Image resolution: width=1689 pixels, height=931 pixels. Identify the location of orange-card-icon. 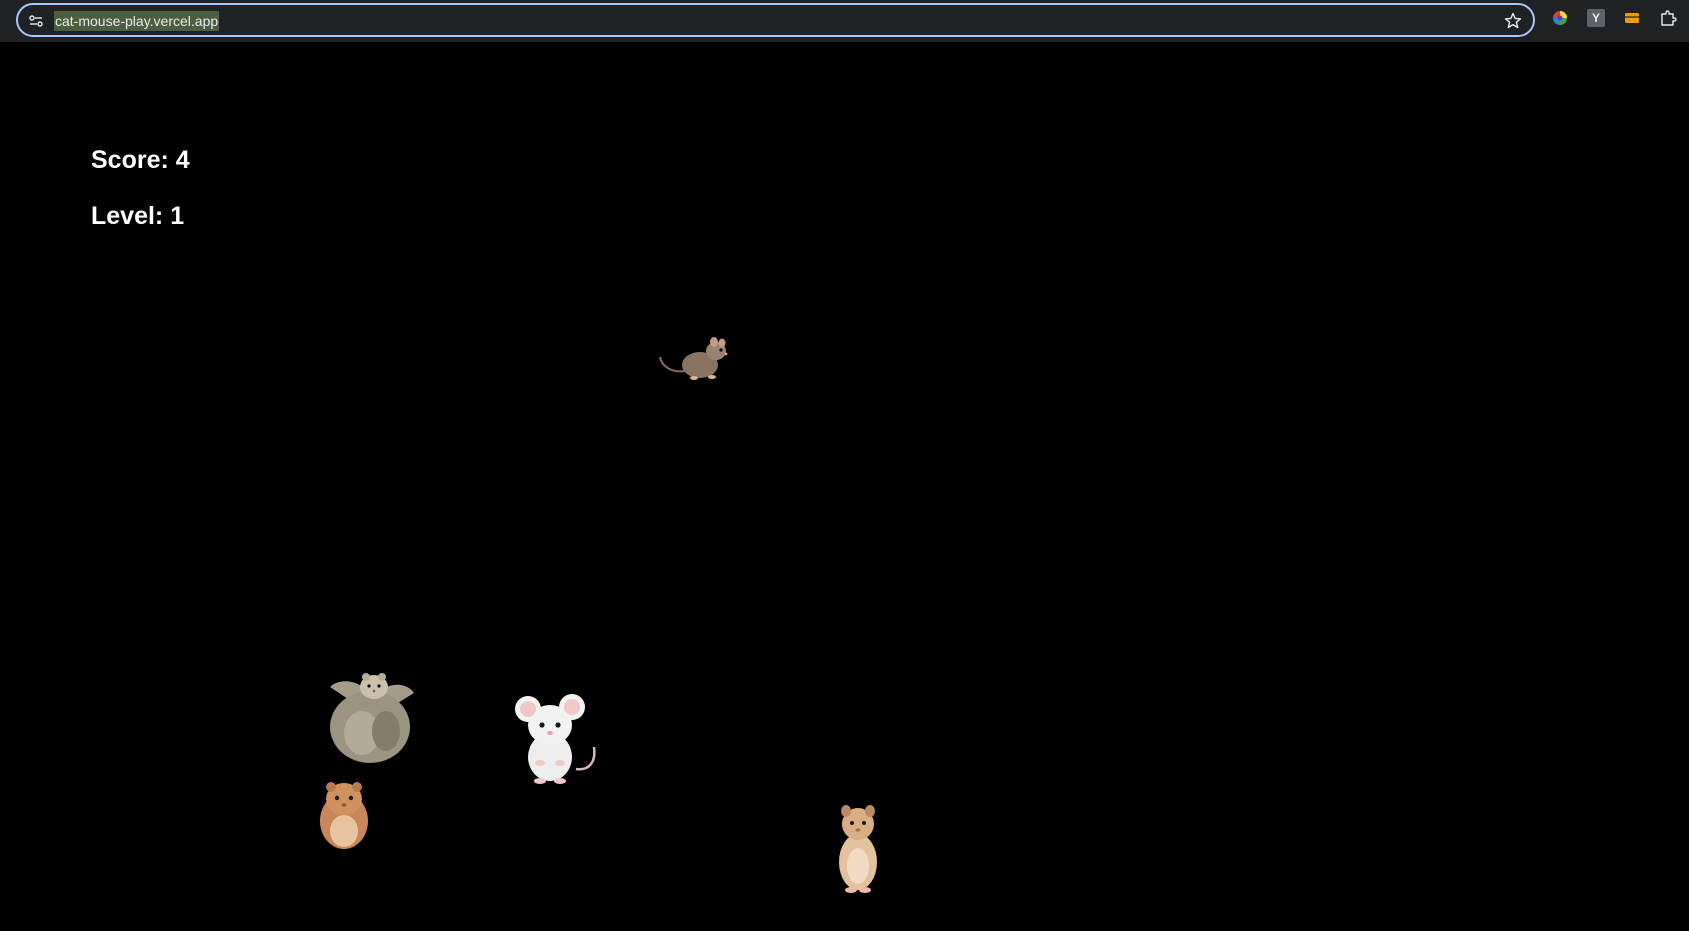
(1632, 18).